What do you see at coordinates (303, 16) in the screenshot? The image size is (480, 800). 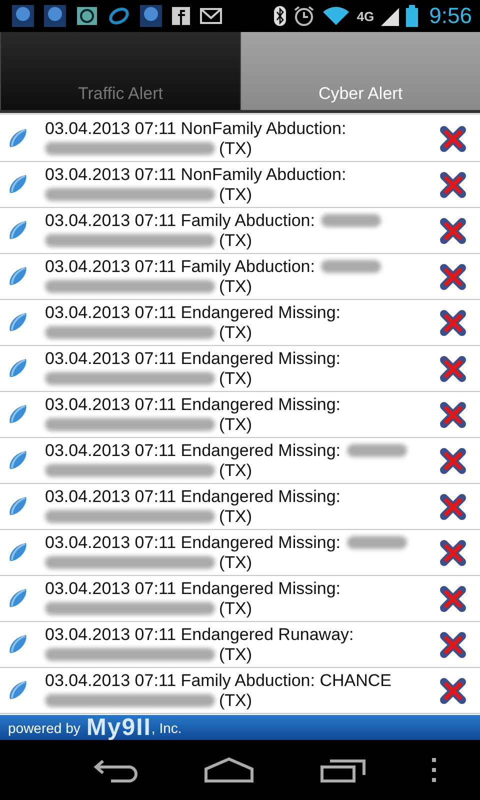 I see `alarm-clock-icon` at bounding box center [303, 16].